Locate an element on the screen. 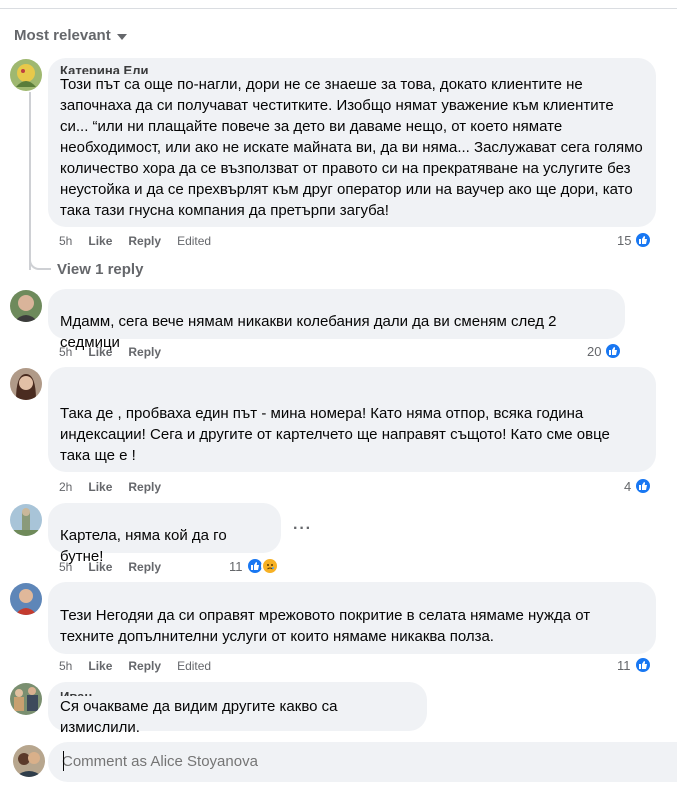 The width and height of the screenshot is (677, 787). sort-label: Most relevant is located at coordinates (62, 35).